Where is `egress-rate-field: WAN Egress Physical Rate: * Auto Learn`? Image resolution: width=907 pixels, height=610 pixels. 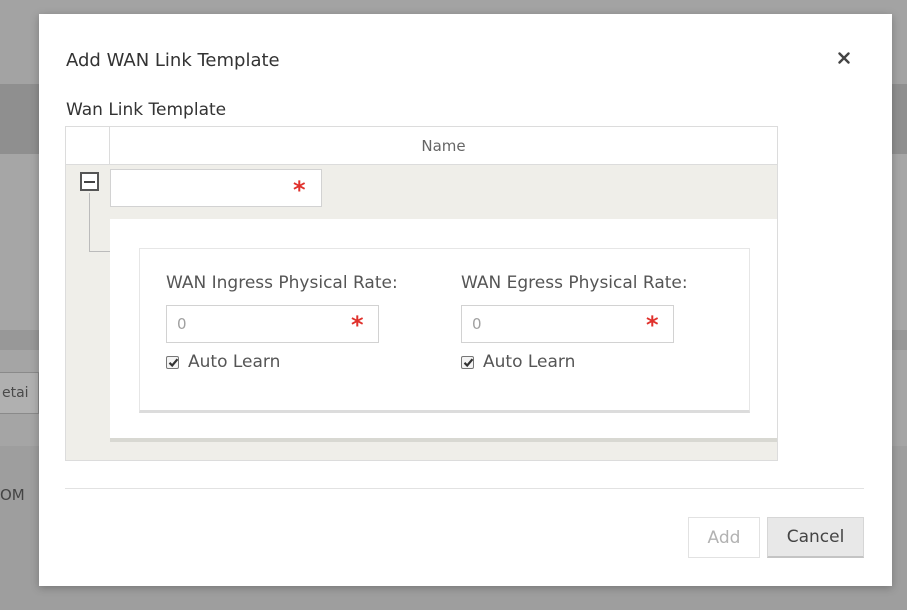
egress-rate-field: WAN Egress Physical Rate: * Auto Learn is located at coordinates (574, 324).